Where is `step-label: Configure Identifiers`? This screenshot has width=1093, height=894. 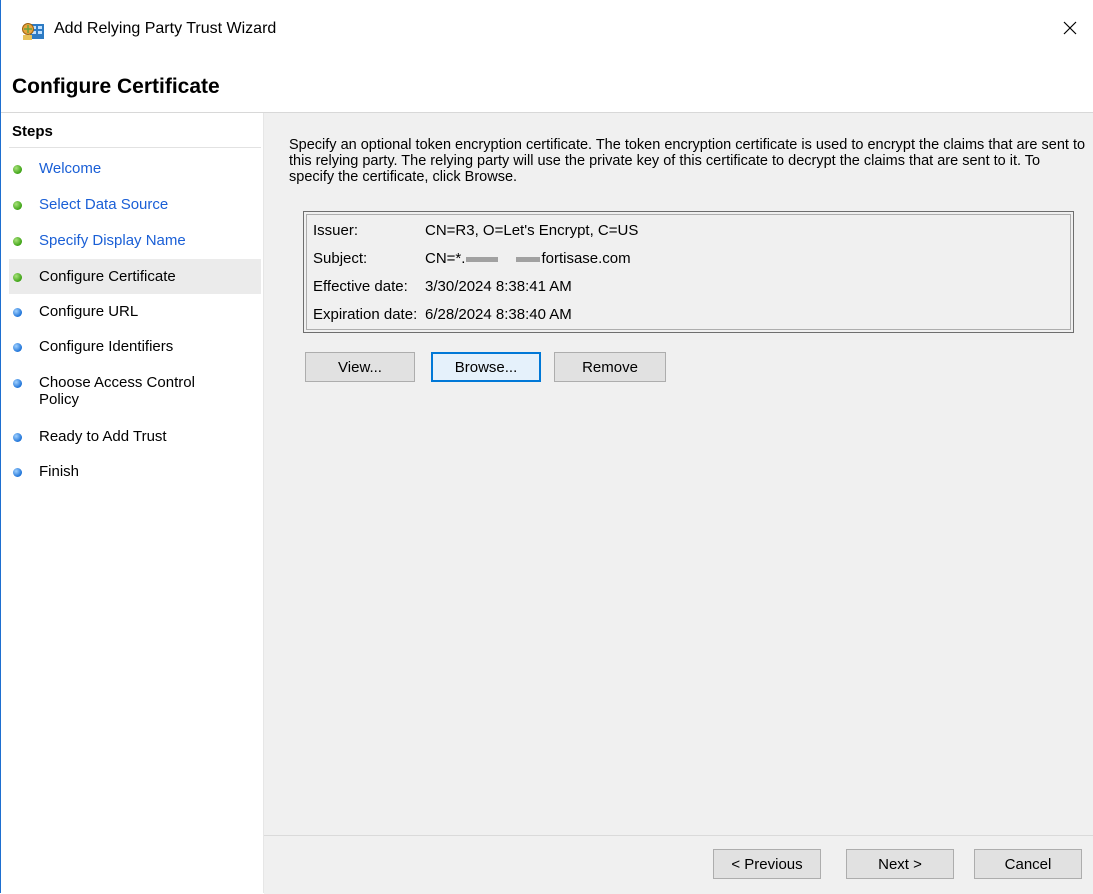
step-label: Configure Identifiers is located at coordinates (106, 346).